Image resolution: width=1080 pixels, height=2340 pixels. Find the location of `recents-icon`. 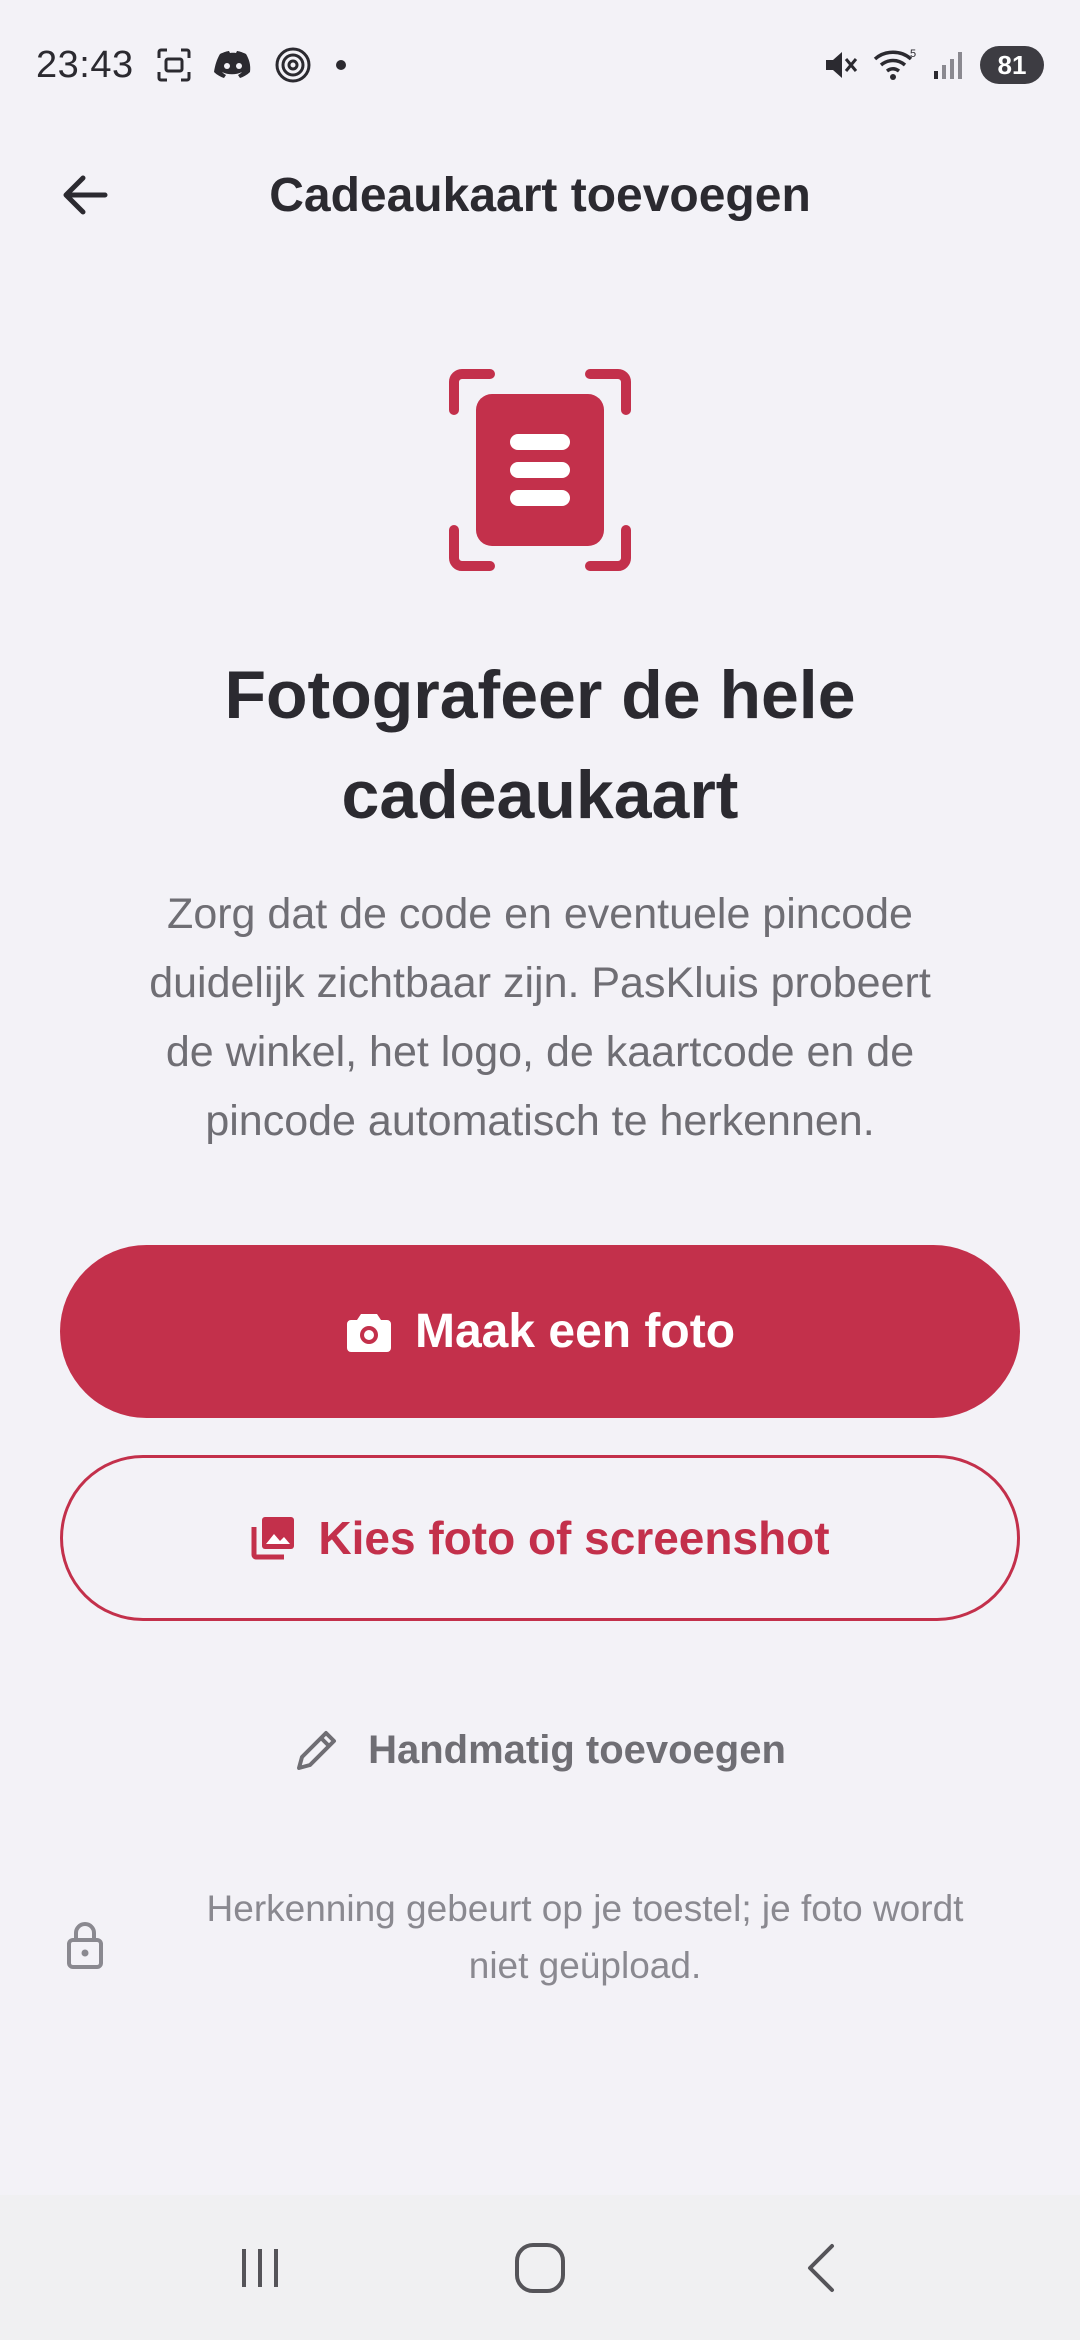

recents-icon is located at coordinates (260, 2267).